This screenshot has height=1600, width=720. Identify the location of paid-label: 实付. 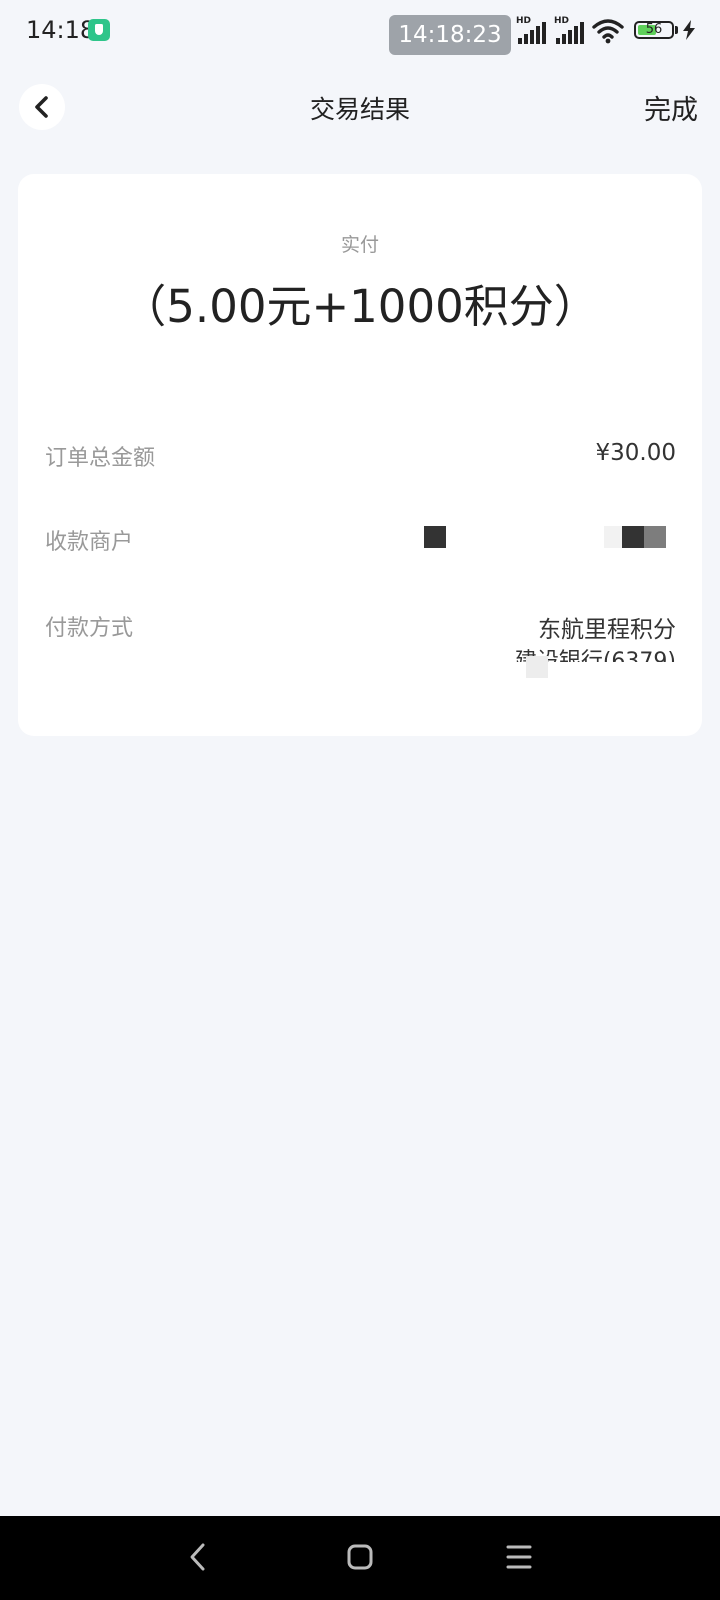
(359, 245).